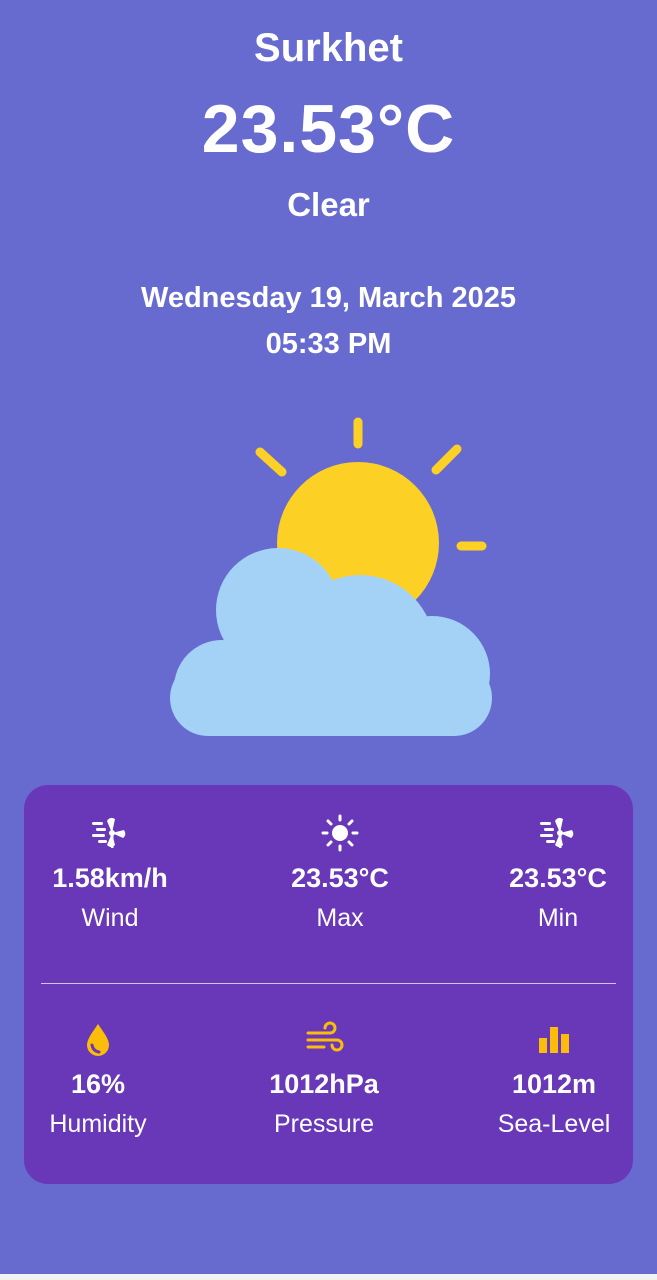 This screenshot has width=657, height=1280. What do you see at coordinates (554, 1084) in the screenshot?
I see `sea-level-value: 1012m` at bounding box center [554, 1084].